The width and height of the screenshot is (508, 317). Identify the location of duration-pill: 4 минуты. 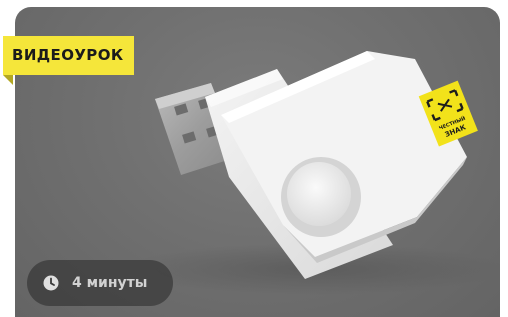
(100, 283).